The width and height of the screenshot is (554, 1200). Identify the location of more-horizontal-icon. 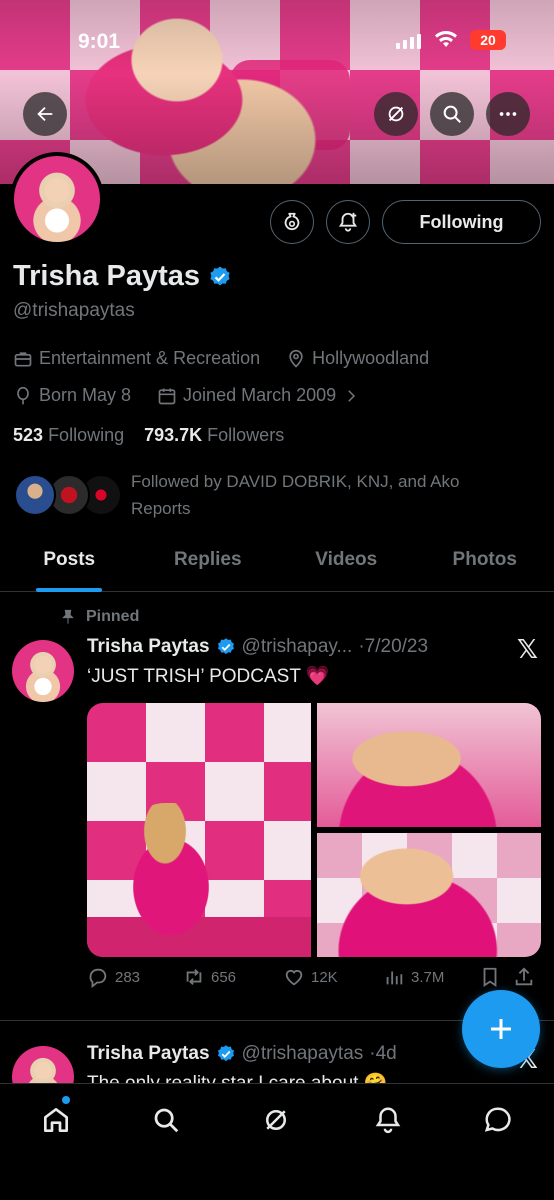
(508, 114).